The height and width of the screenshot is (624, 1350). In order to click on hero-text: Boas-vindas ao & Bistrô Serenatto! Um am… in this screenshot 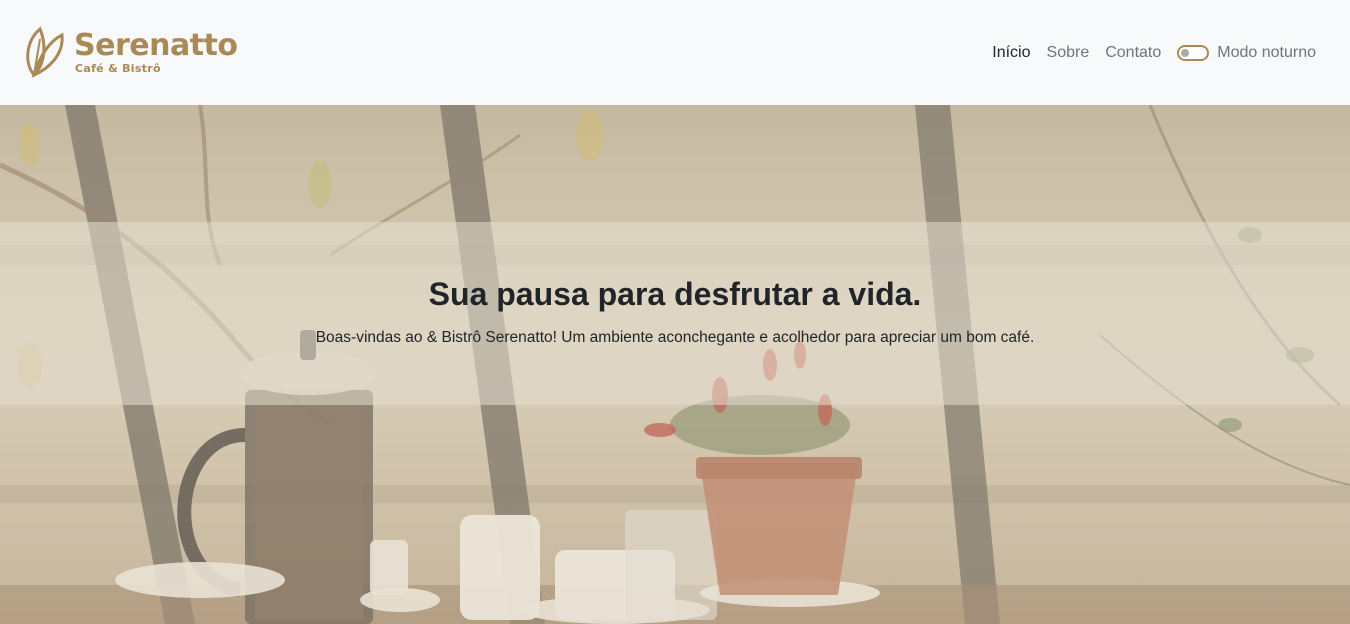, I will do `click(675, 337)`.